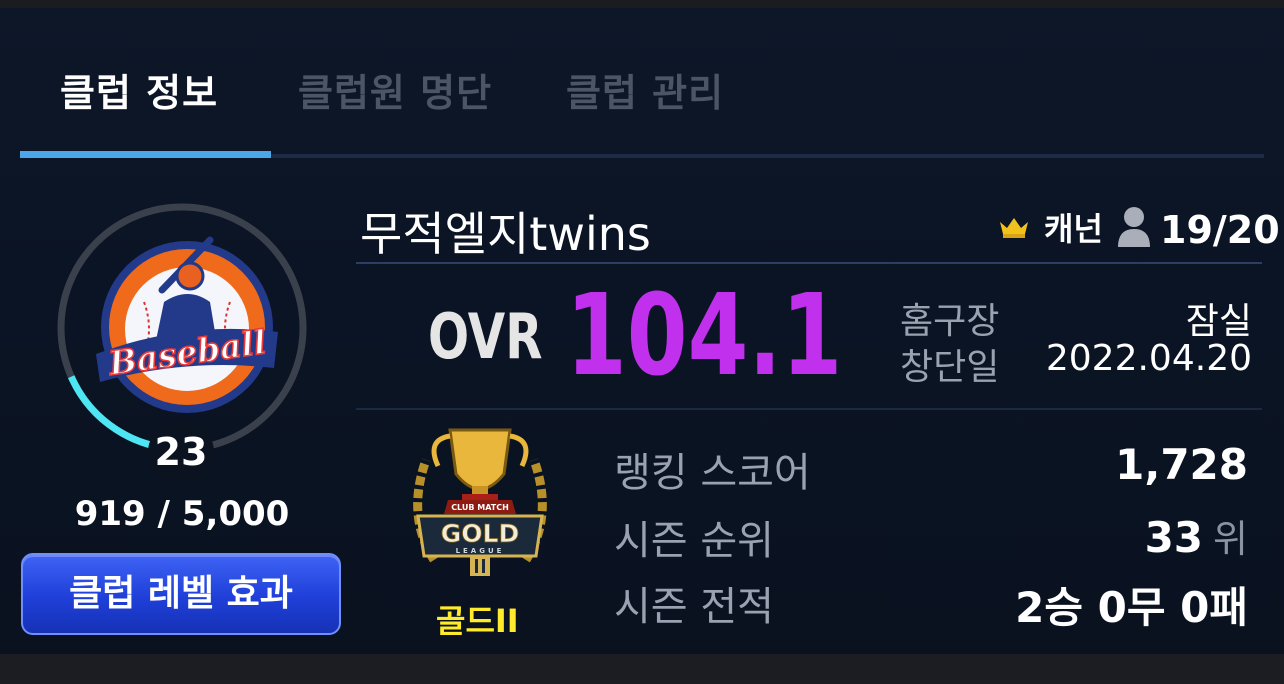 The width and height of the screenshot is (1284, 684). Describe the element at coordinates (1174, 537) in the screenshot. I see `season-rank-value: 33` at that location.